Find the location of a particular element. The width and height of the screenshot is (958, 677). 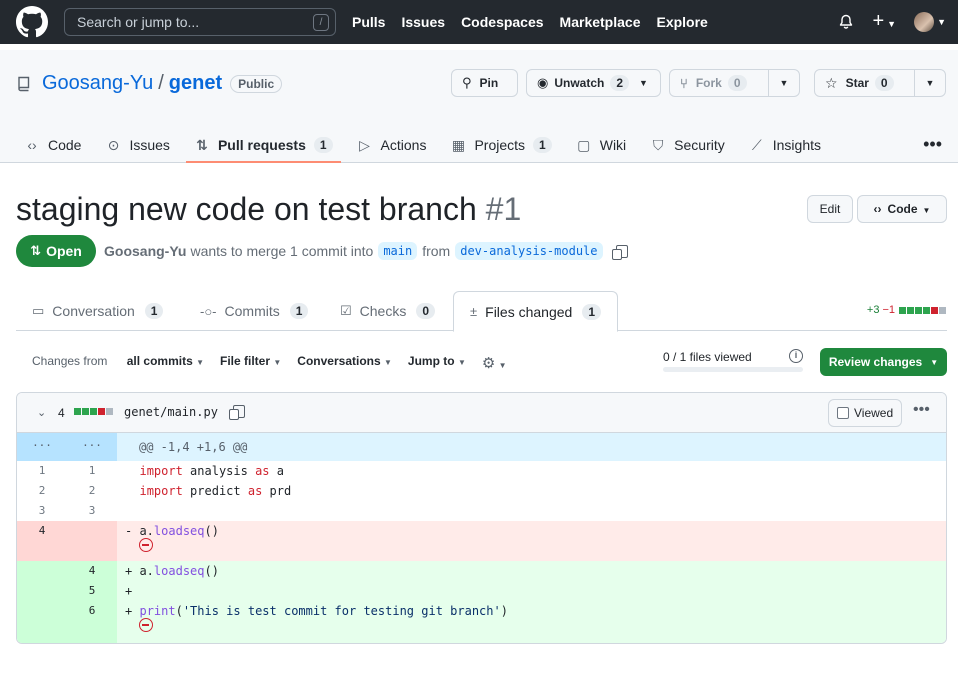

base-branch-link: main is located at coordinates (398, 251).